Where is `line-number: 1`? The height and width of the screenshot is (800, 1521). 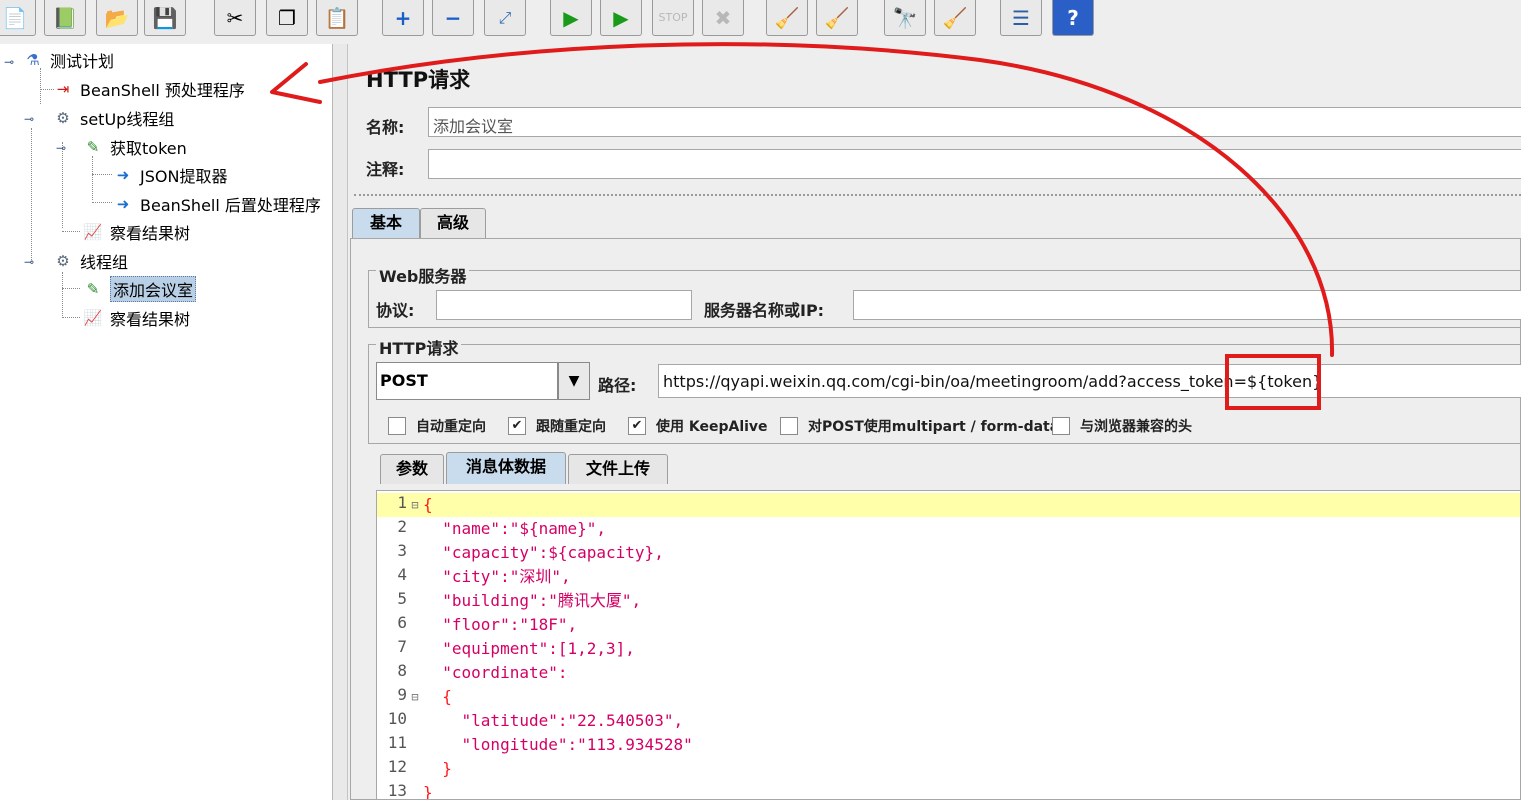 line-number: 1 is located at coordinates (402, 502).